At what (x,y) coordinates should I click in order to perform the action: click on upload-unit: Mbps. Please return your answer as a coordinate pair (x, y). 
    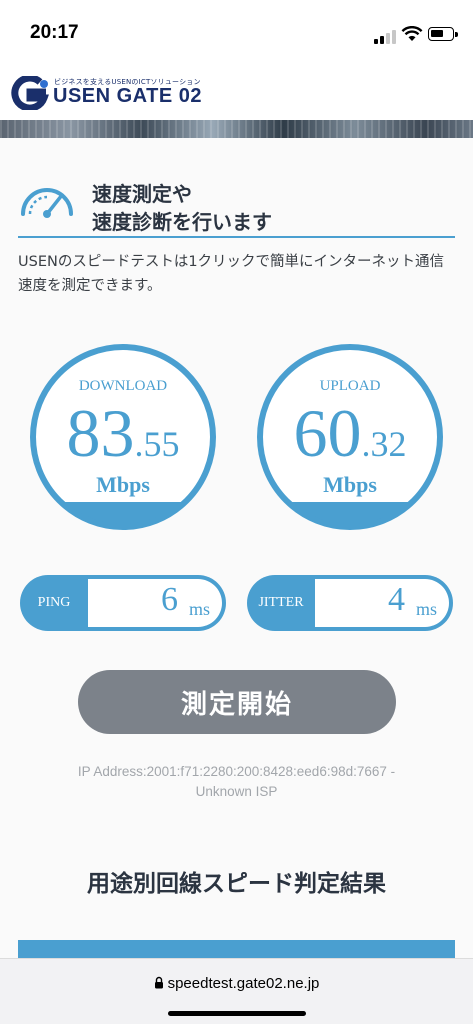
    Looking at the image, I should click on (350, 484).